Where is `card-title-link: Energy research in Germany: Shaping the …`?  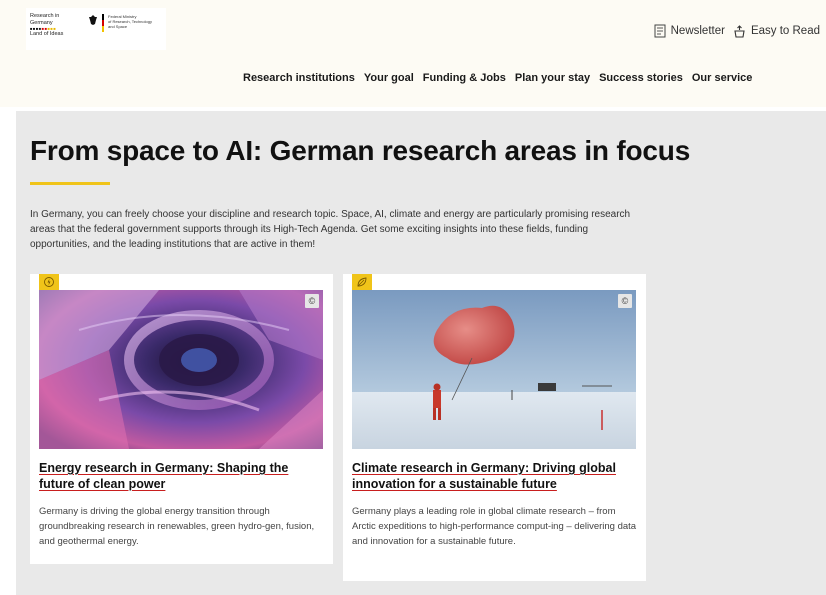 card-title-link: Energy research in Germany: Shaping the … is located at coordinates (181, 476).